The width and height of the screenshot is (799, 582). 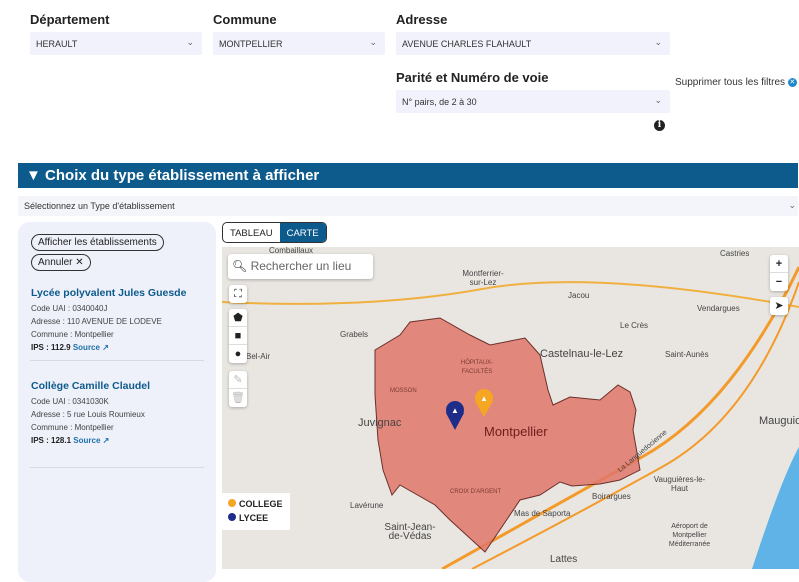 I want to click on cancel-label: Annuler, so click(x=55, y=262).